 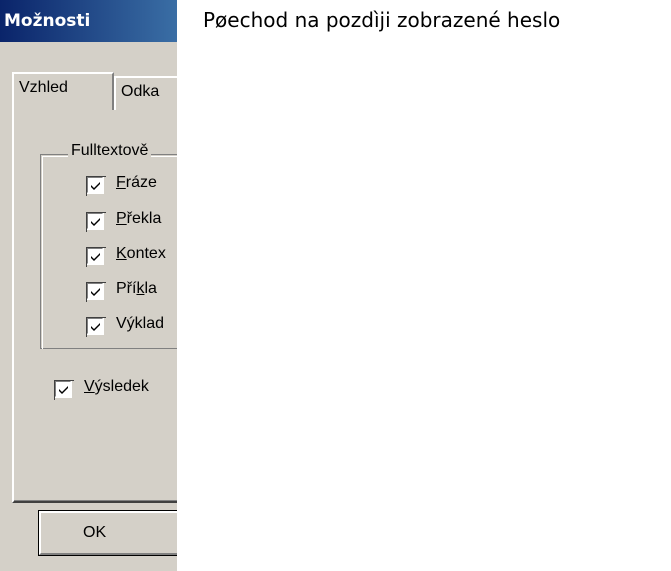 What do you see at coordinates (107, 533) in the screenshot?
I see `ok-button: OK` at bounding box center [107, 533].